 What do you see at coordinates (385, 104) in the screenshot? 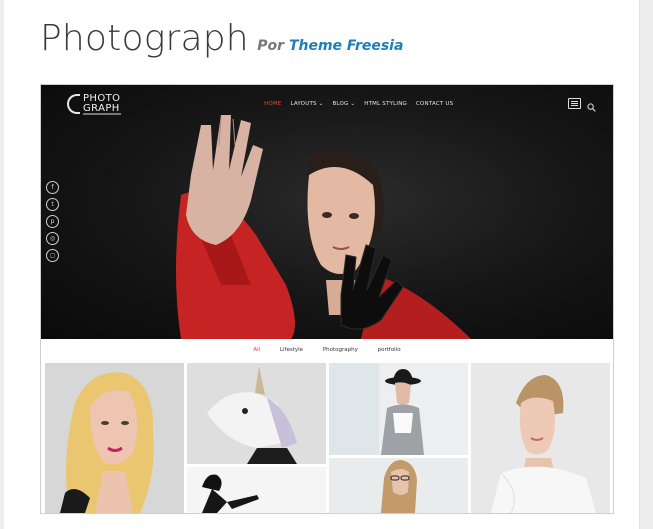
I see `nav-html-styling: HTML STYLING` at bounding box center [385, 104].